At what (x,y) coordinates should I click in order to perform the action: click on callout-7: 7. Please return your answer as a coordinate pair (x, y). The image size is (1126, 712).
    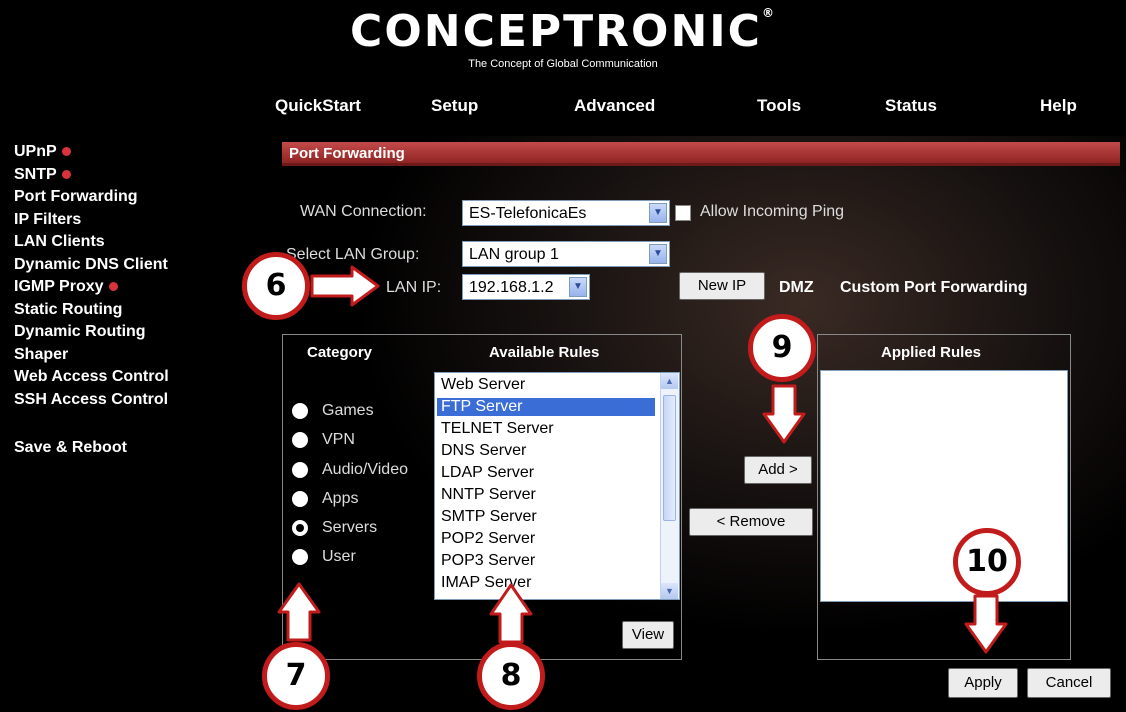
    Looking at the image, I should click on (296, 676).